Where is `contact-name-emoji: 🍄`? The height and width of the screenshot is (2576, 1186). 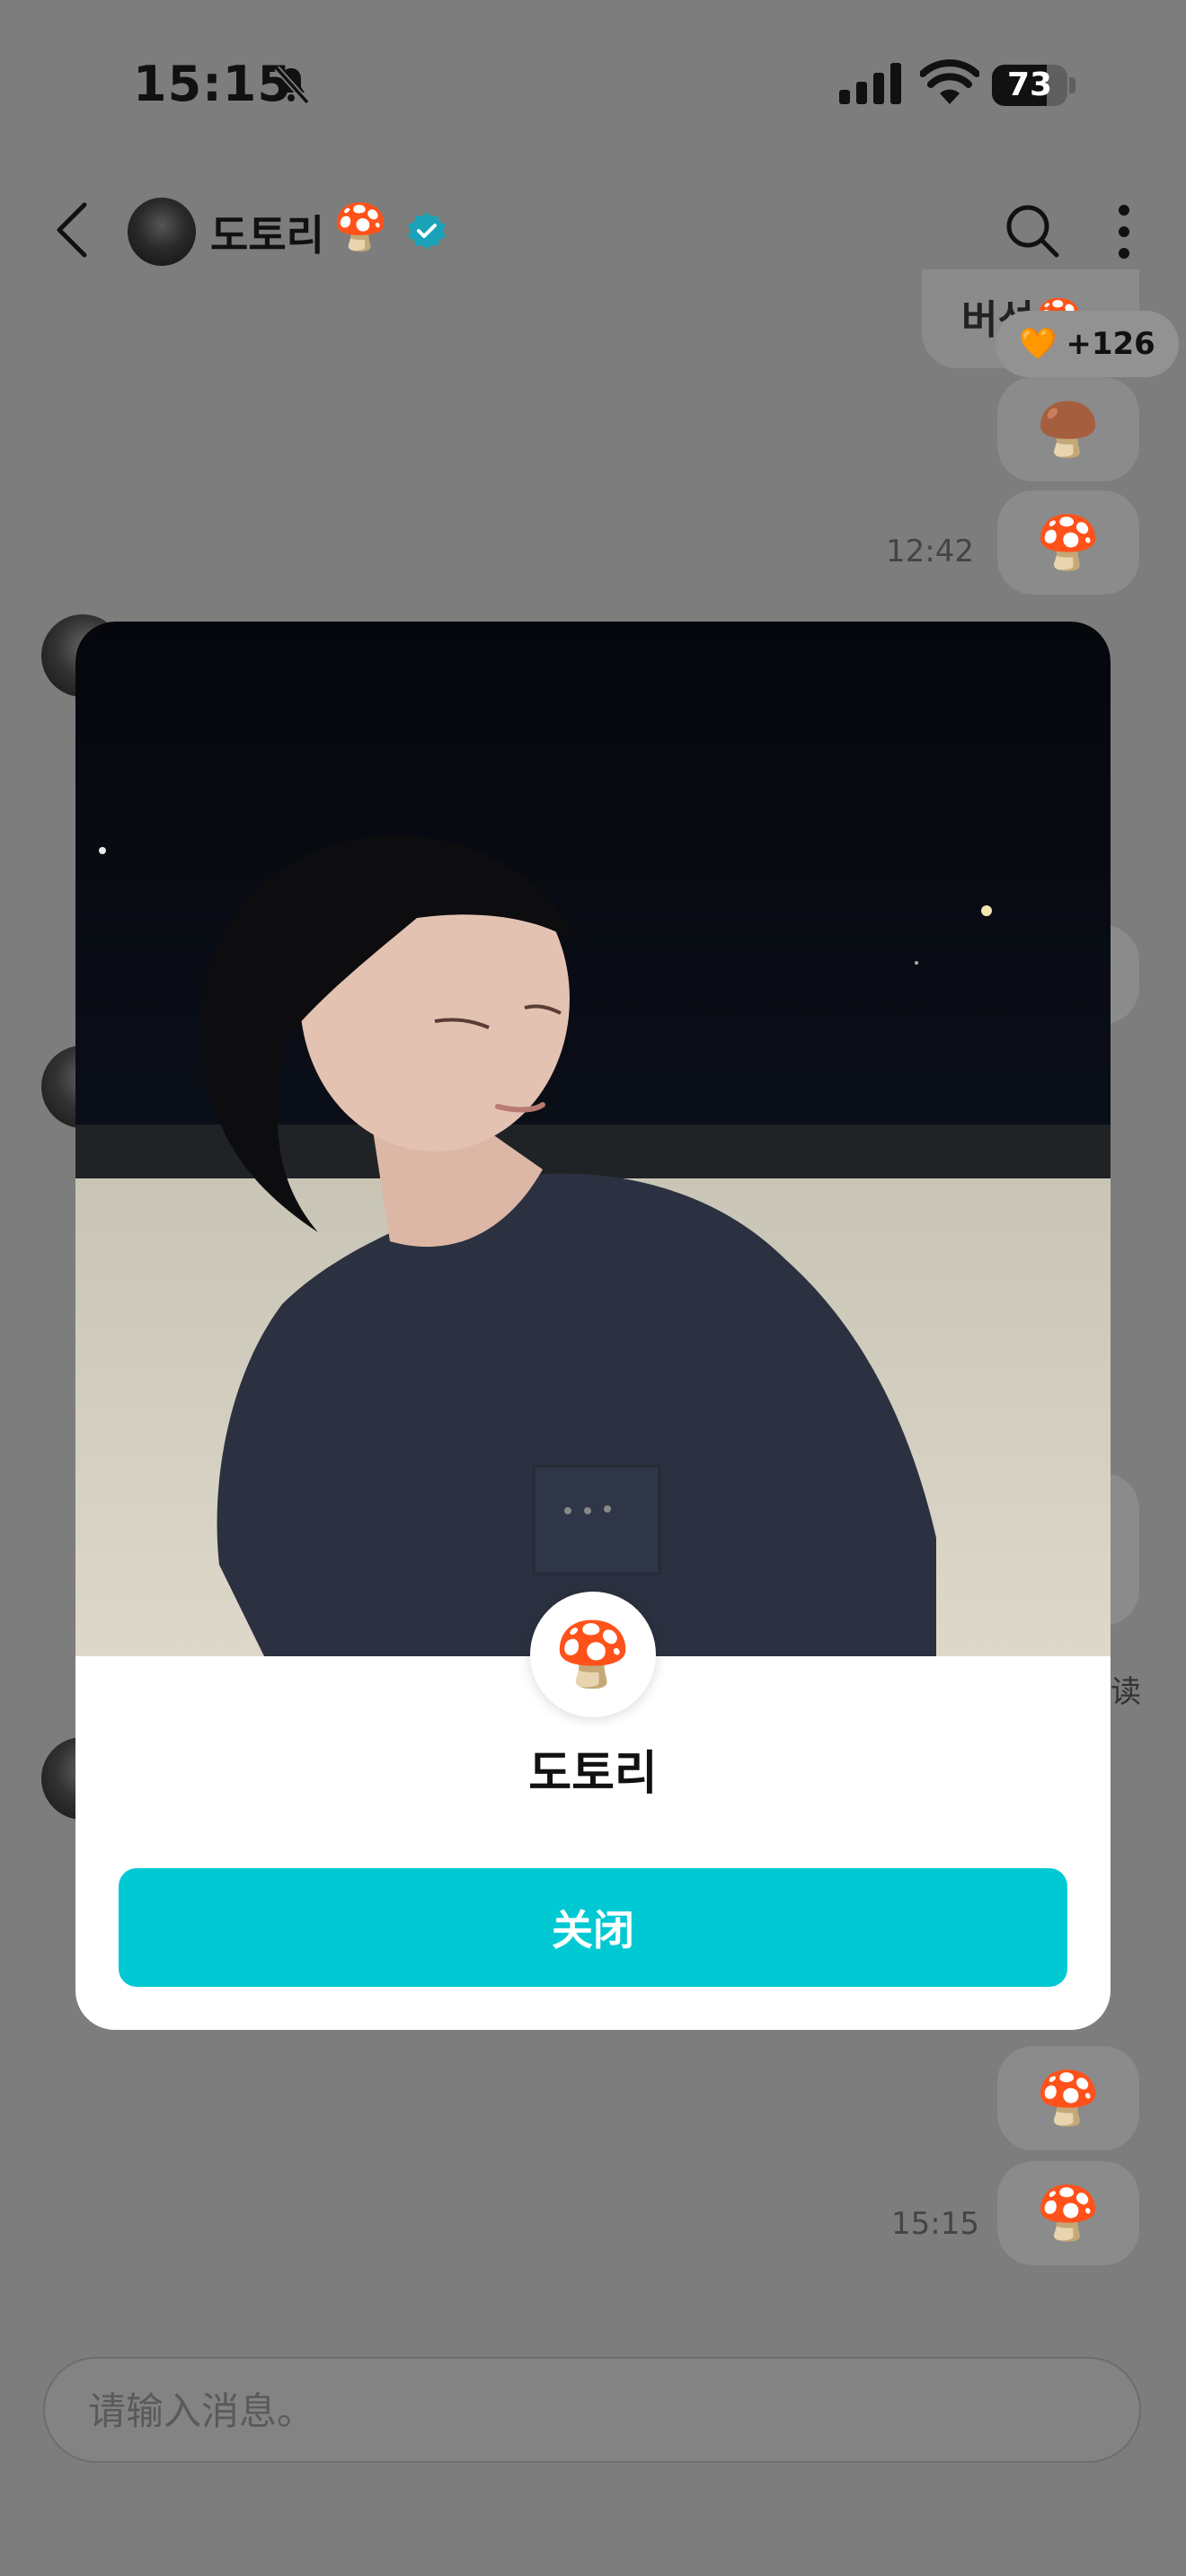
contact-name-emoji: 🍄 is located at coordinates (360, 227).